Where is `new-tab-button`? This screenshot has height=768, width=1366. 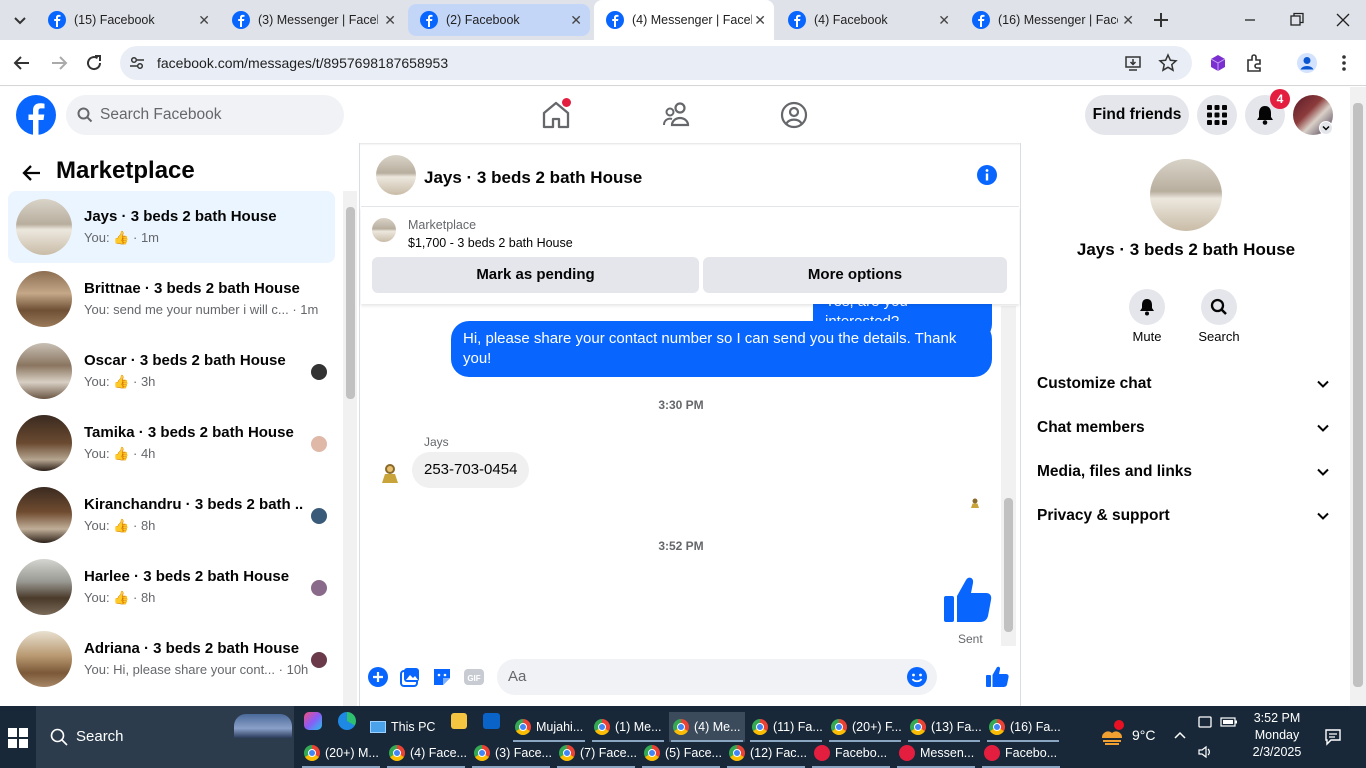 new-tab-button is located at coordinates (1161, 20).